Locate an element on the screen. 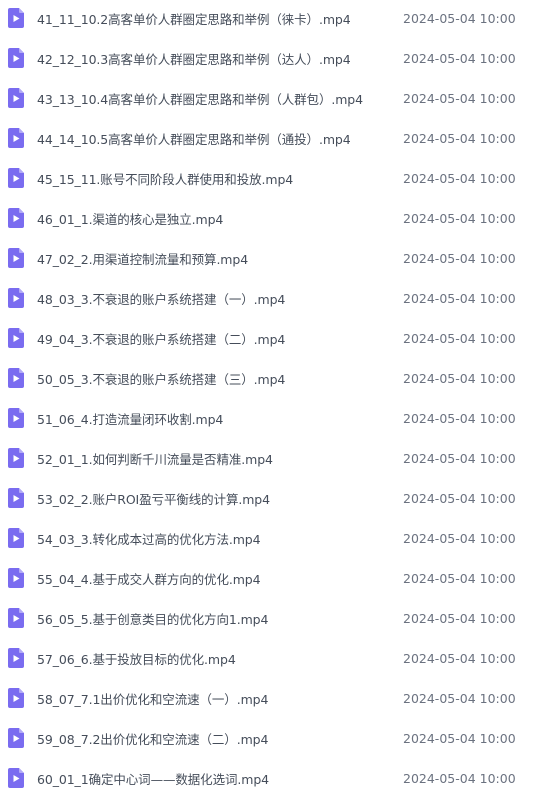 This screenshot has height=798, width=550. file-row: 60_01_1确定中心词——数据化选词.mp4 2024-05-04 10:00 is located at coordinates (275, 778).